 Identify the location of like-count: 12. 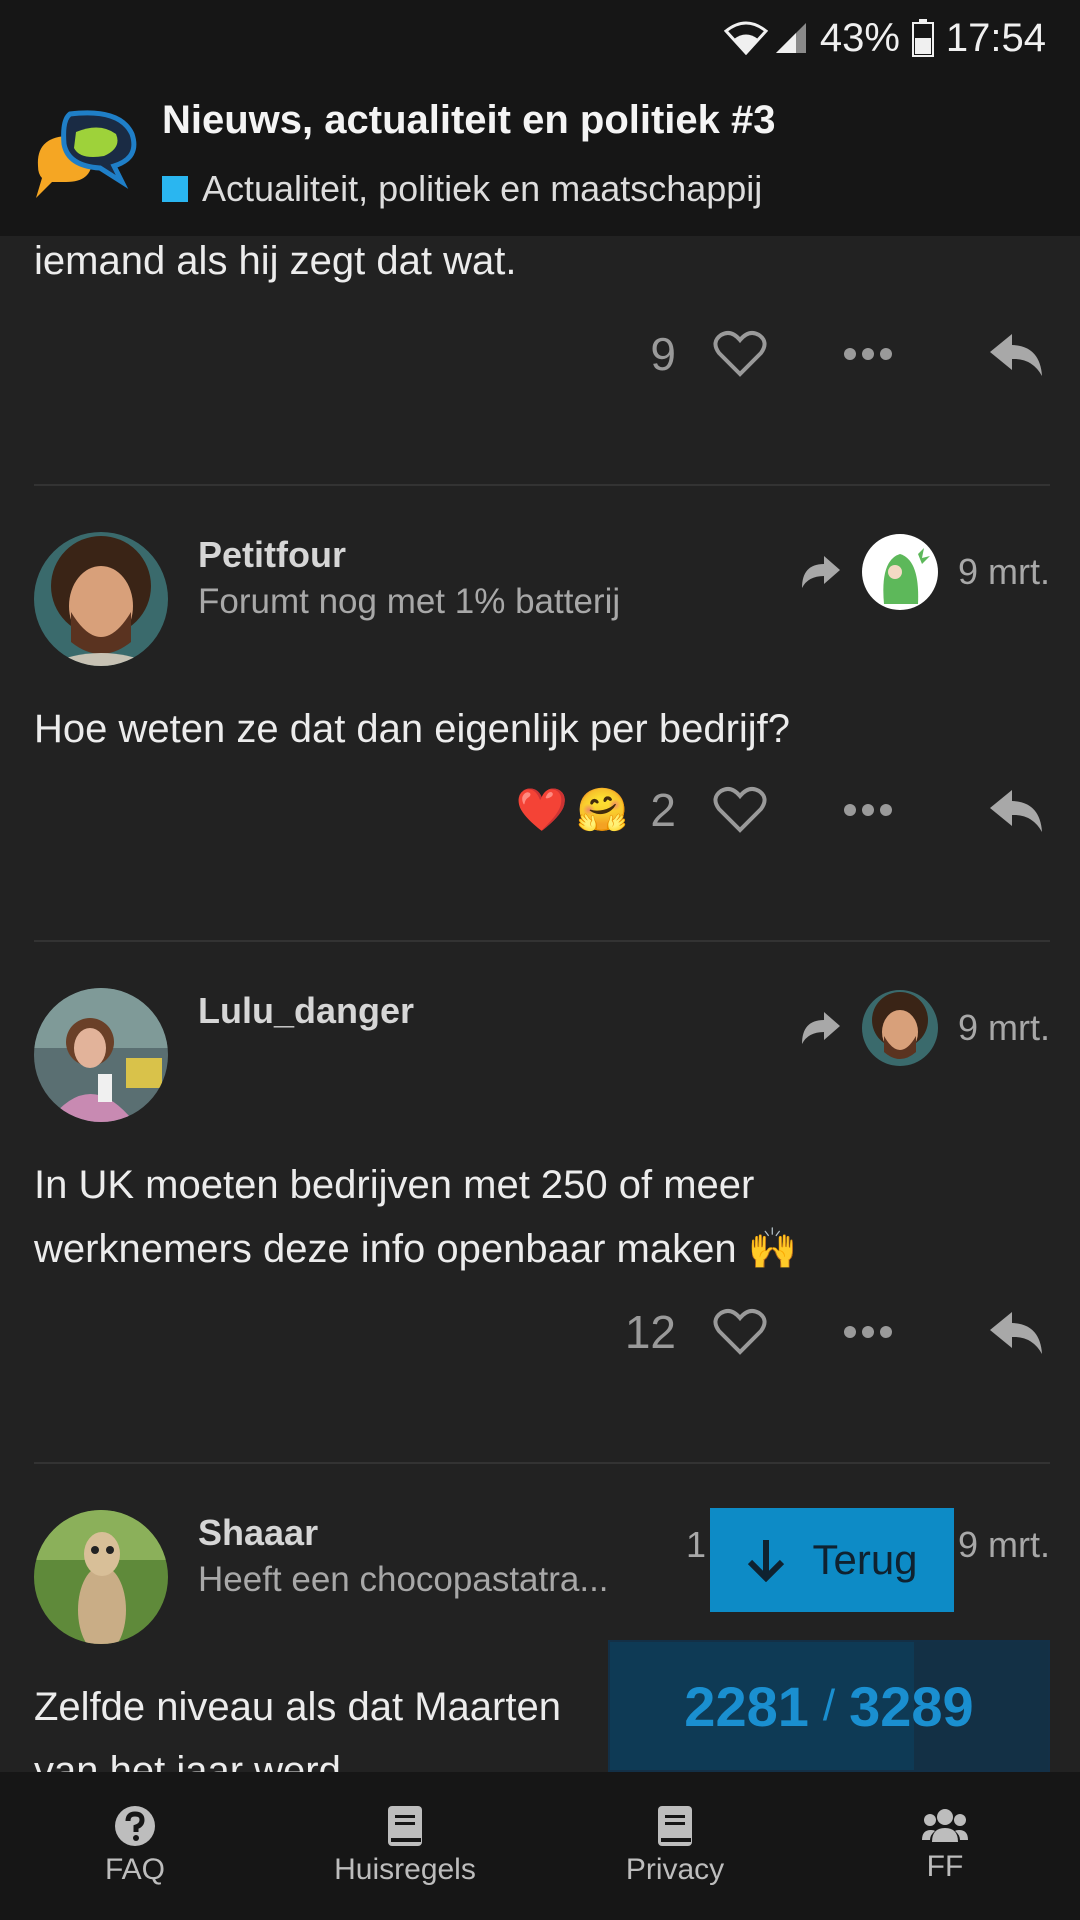
(650, 1332).